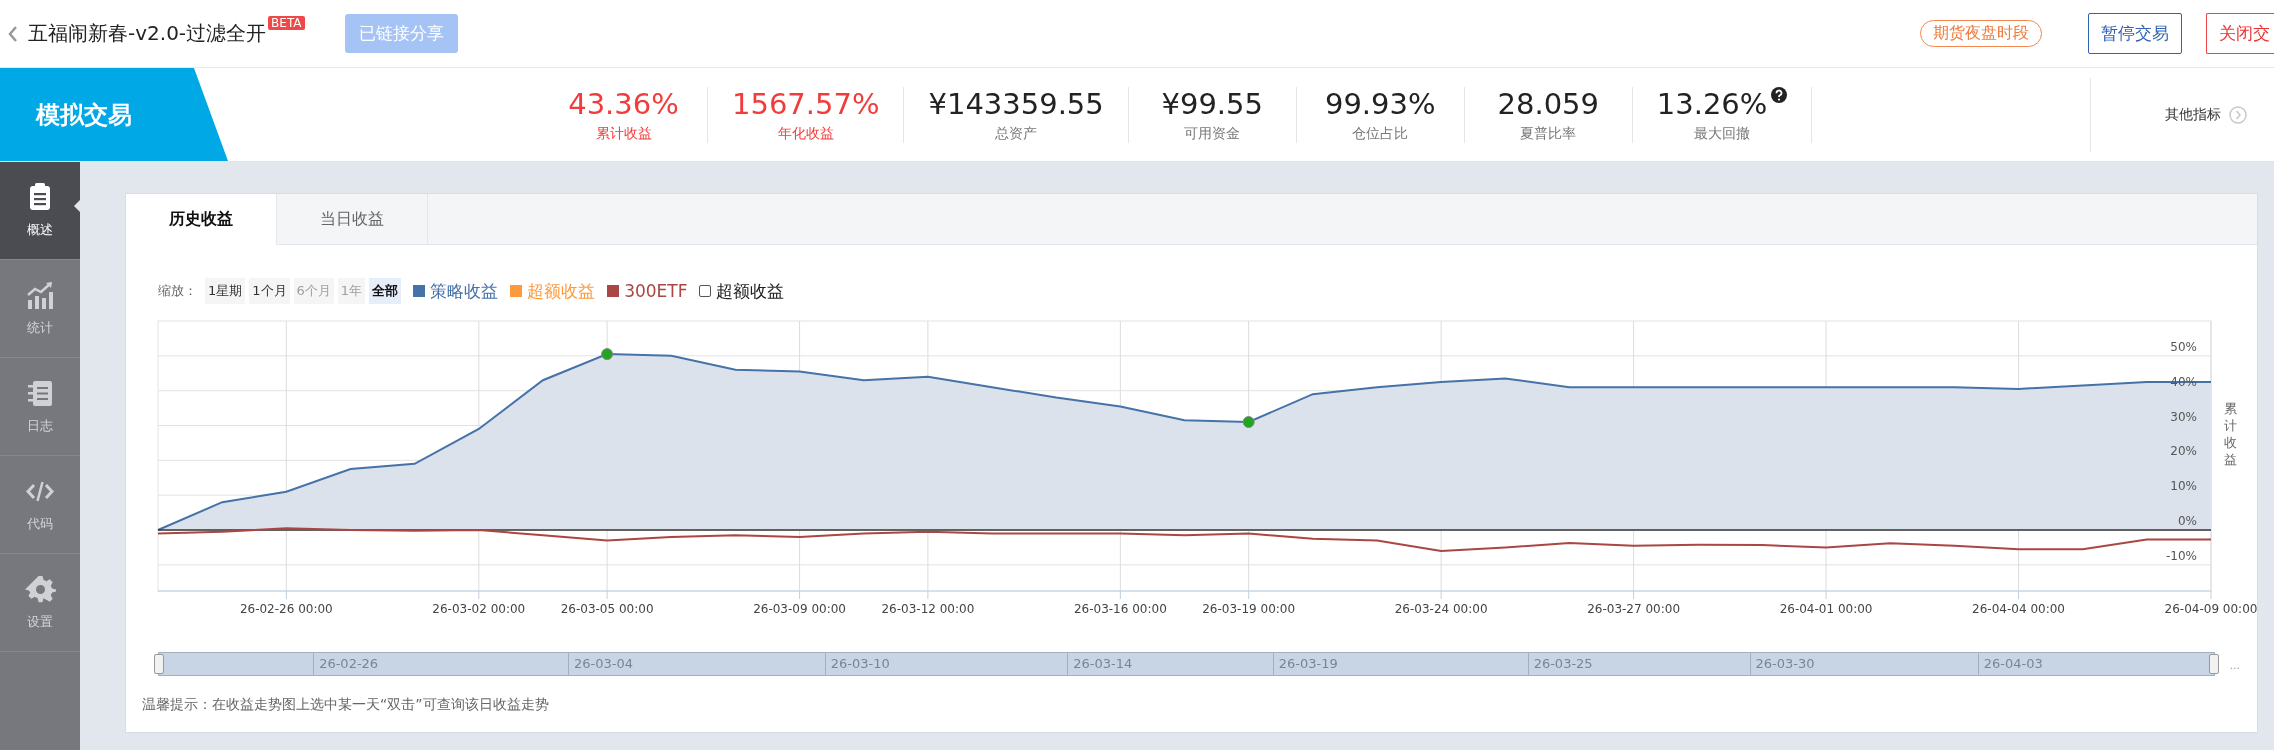 The height and width of the screenshot is (750, 2274). I want to click on zoom-option: 1星期, so click(225, 291).